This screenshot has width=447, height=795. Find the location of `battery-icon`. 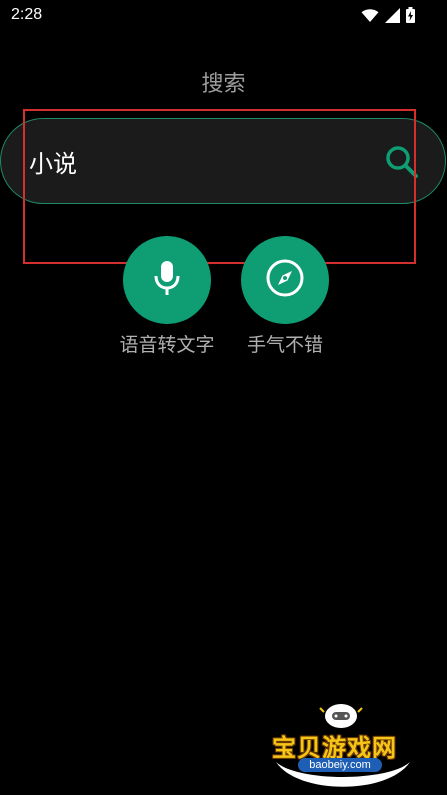

battery-icon is located at coordinates (410, 15).